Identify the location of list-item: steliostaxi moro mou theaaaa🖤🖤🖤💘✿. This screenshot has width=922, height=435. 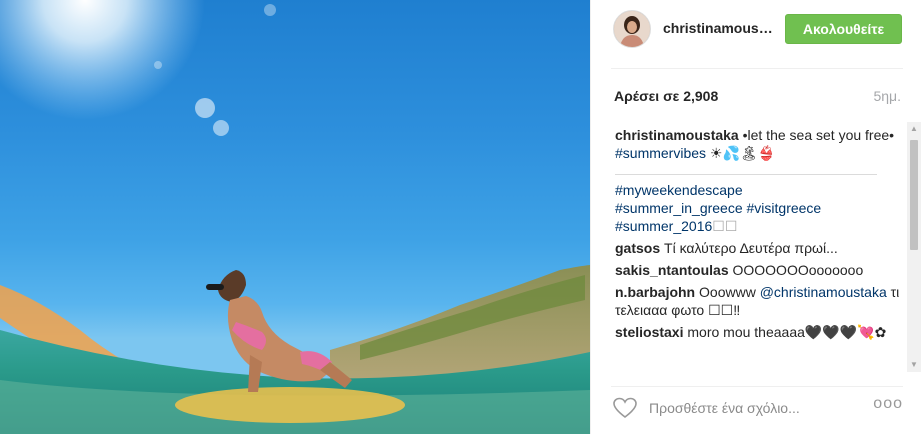
(760, 332).